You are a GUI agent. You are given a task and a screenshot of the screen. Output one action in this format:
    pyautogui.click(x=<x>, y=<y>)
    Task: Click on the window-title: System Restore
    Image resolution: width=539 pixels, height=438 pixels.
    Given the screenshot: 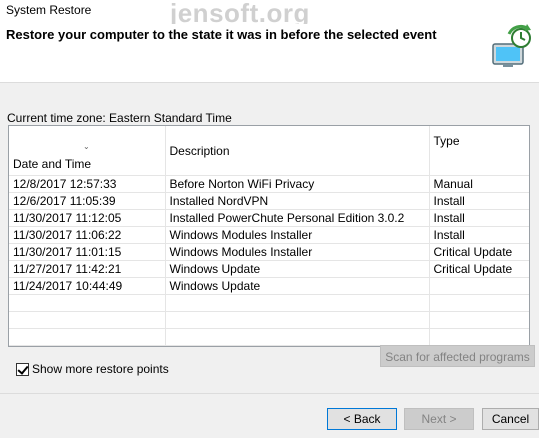 What is the action you would take?
    pyautogui.click(x=49, y=10)
    